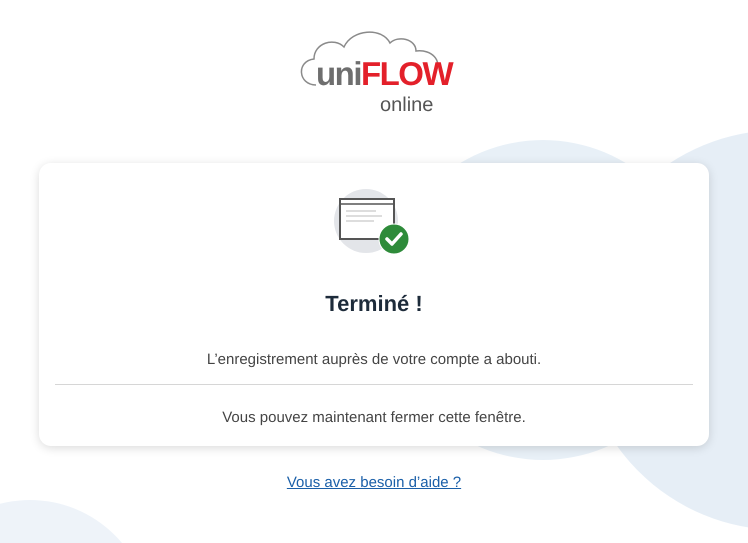 Image resolution: width=748 pixels, height=543 pixels. Describe the element at coordinates (374, 359) in the screenshot. I see `success-message: L’enregistrement auprès de votre compte a abouti.` at that location.